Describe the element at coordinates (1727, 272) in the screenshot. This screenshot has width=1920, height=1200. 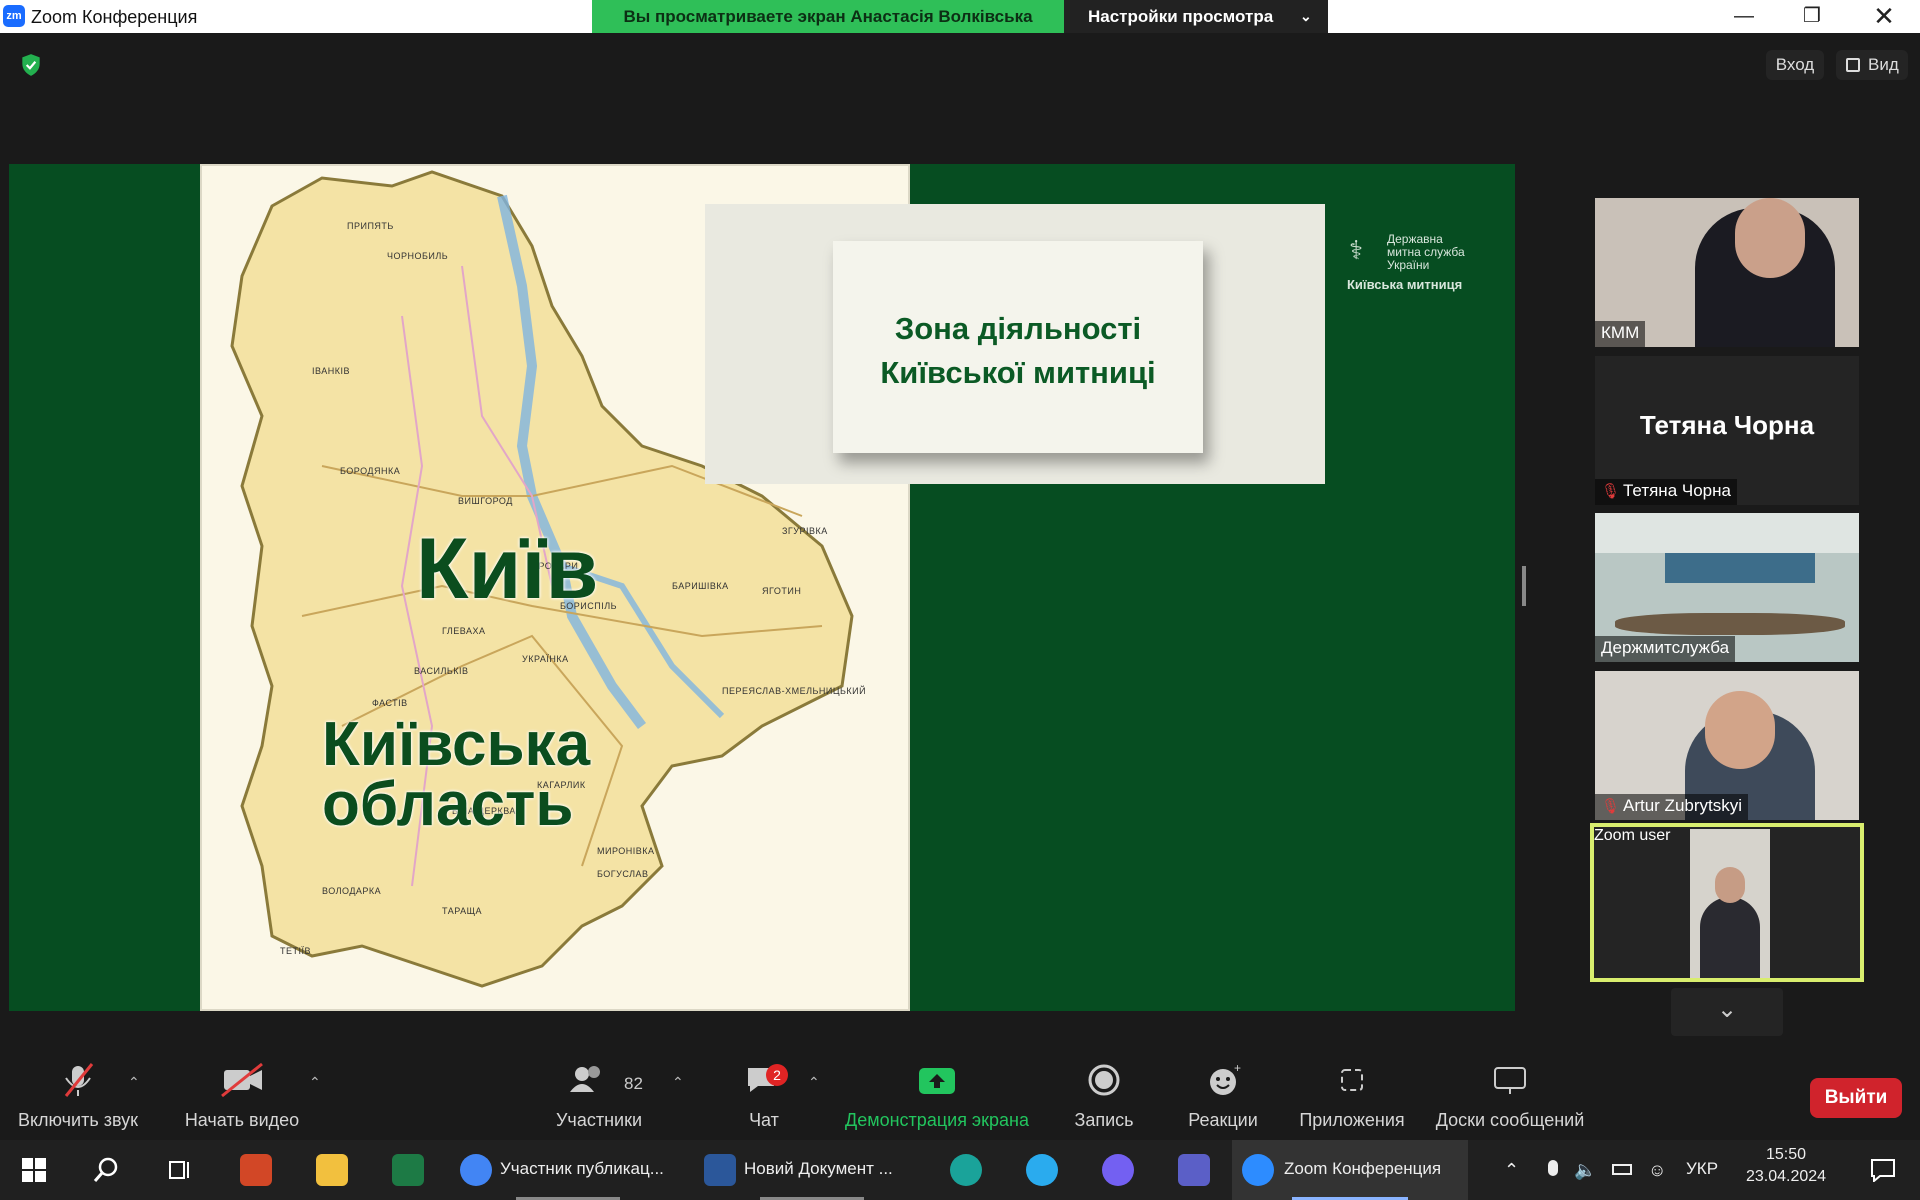
I see `participant-tile: КММ` at that location.